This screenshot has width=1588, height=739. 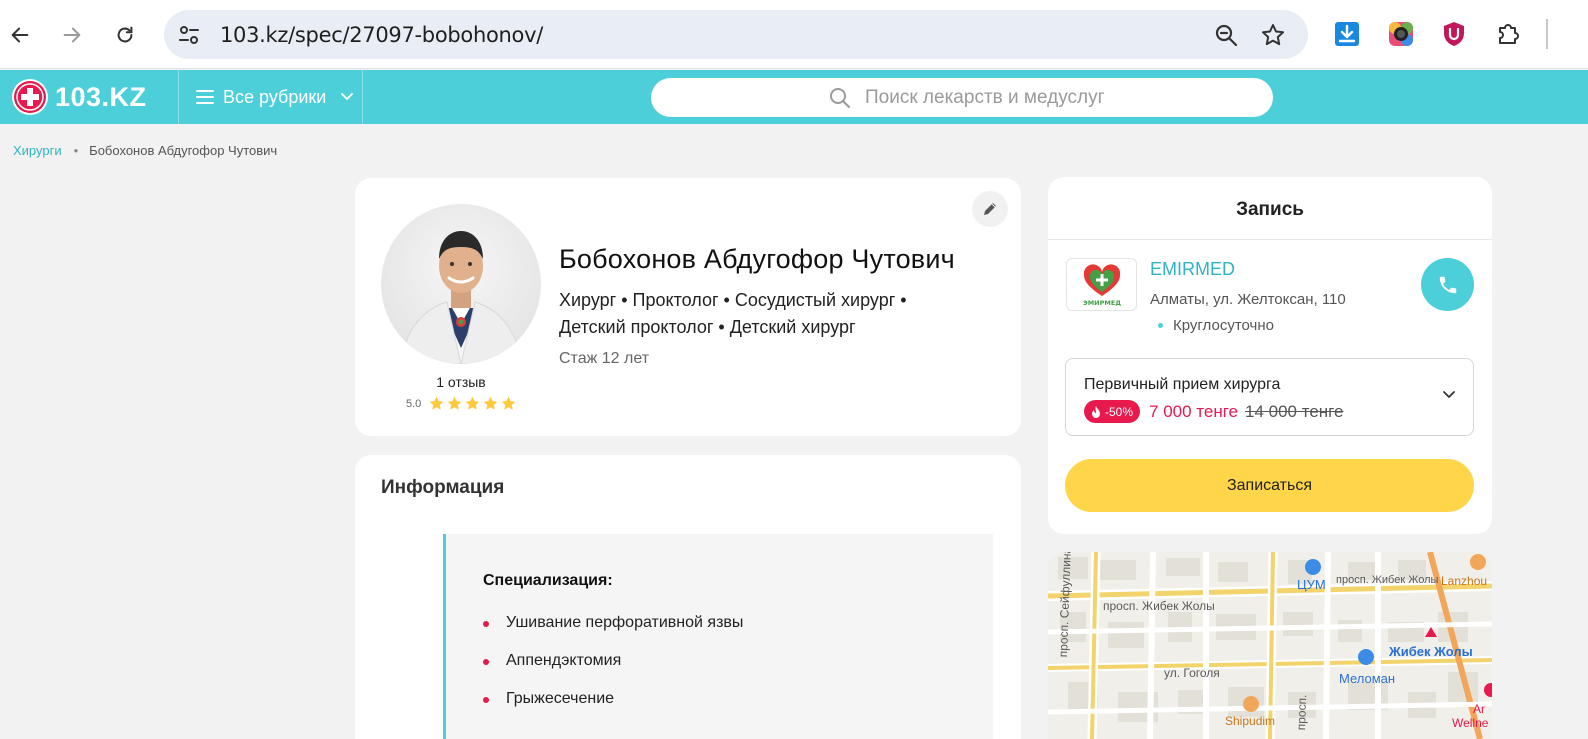 I want to click on reload-icon, so click(x=125, y=35).